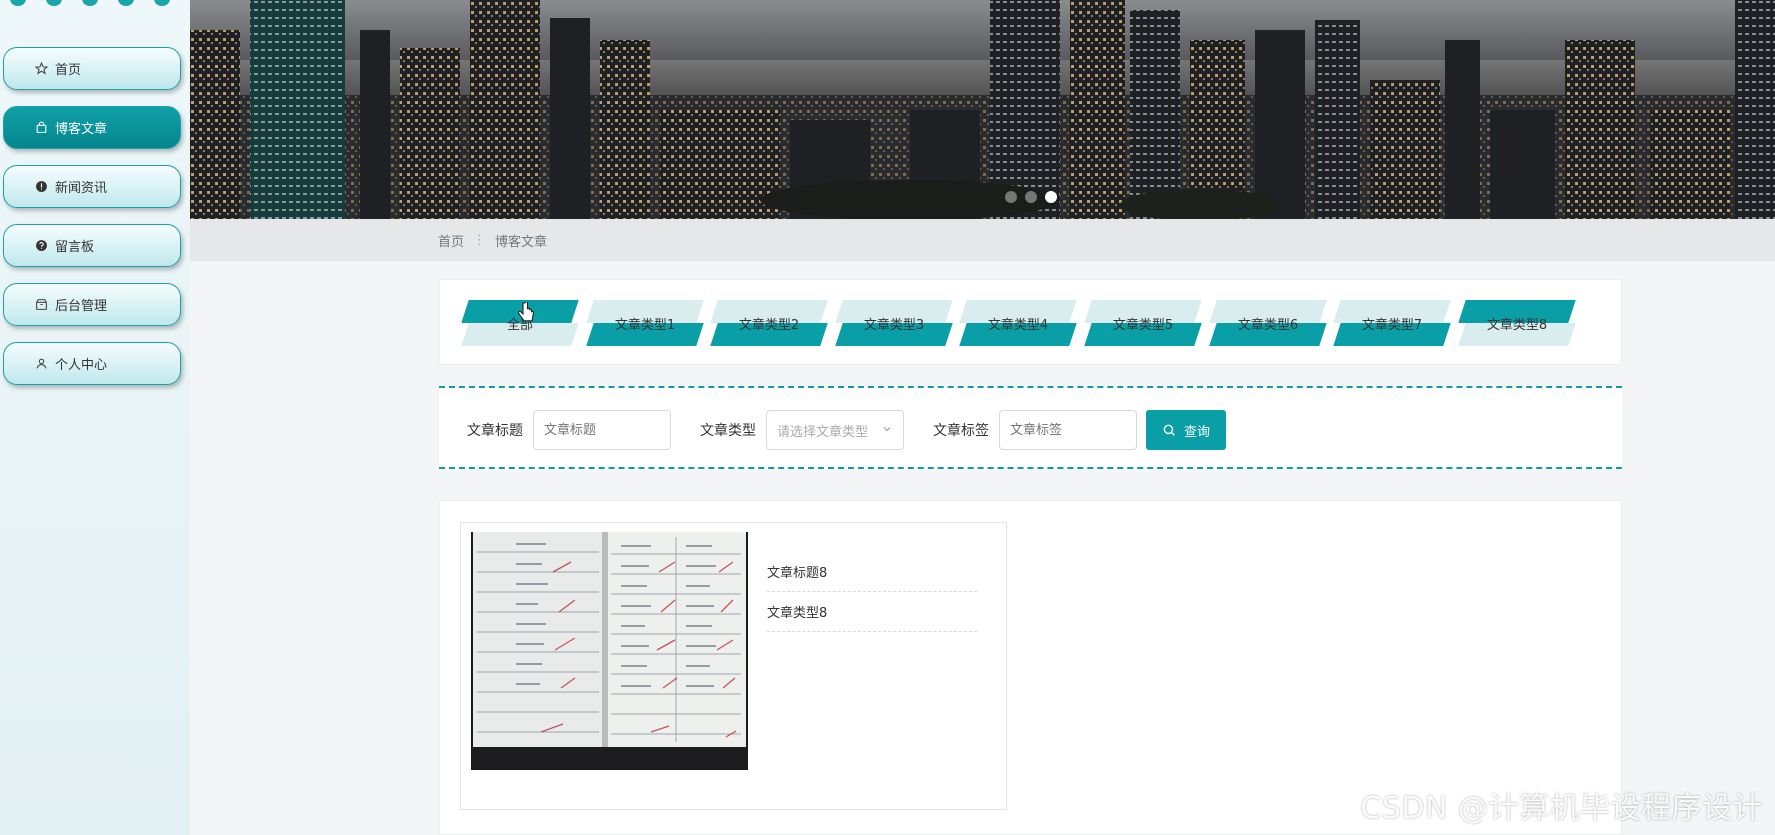 This screenshot has height=835, width=1775. I want to click on sidebar-item-admin: 后台管理, so click(92, 304).